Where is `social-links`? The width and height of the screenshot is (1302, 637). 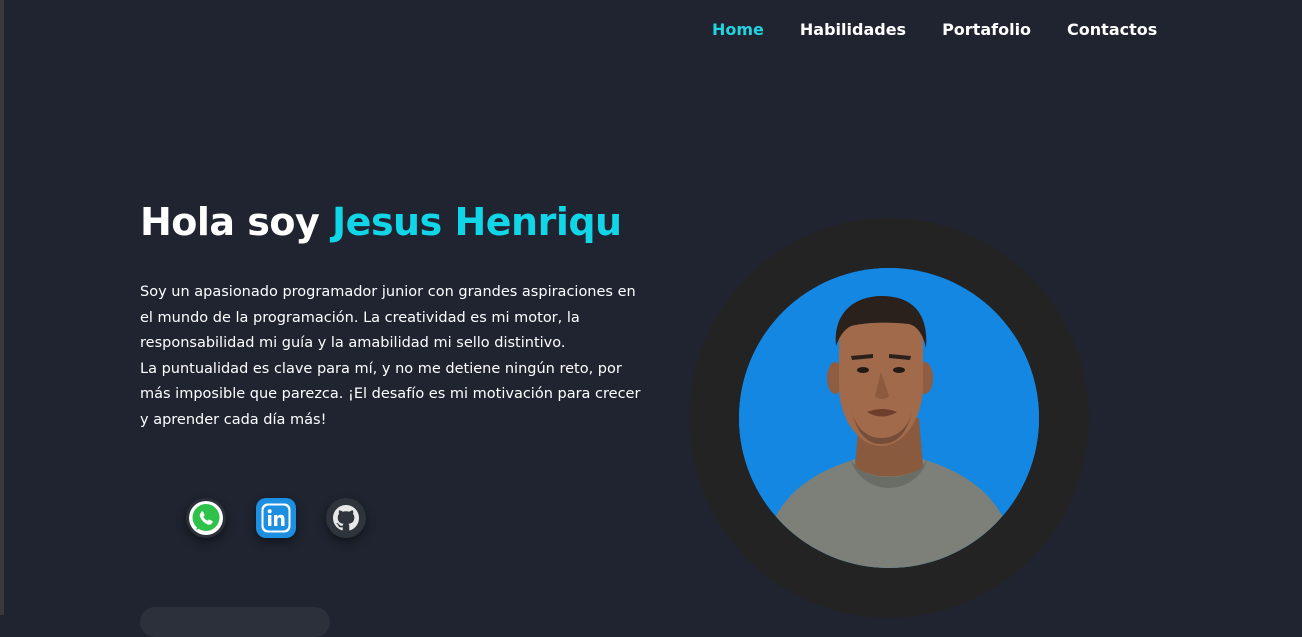 social-links is located at coordinates (276, 518).